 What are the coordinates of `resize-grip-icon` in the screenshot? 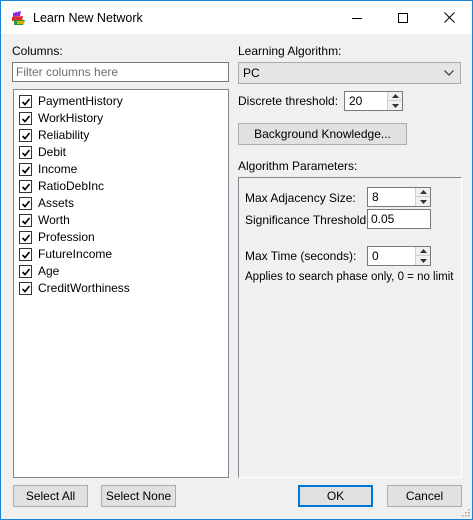 It's located at (465, 512).